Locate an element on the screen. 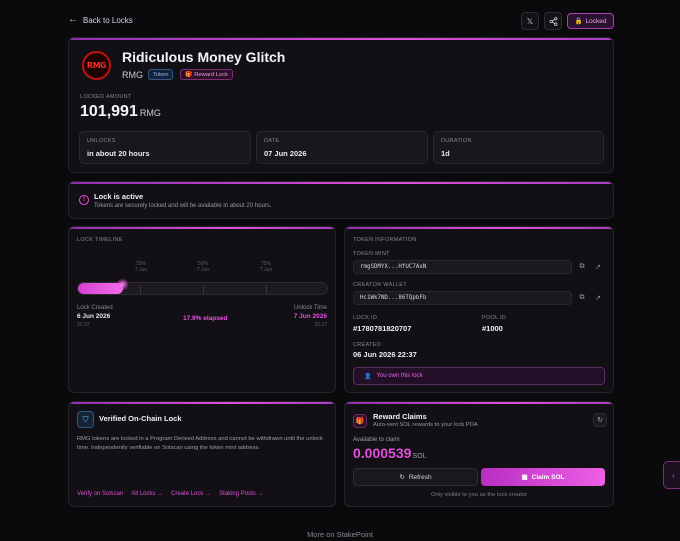  lock-icon: 🔒 is located at coordinates (578, 21).